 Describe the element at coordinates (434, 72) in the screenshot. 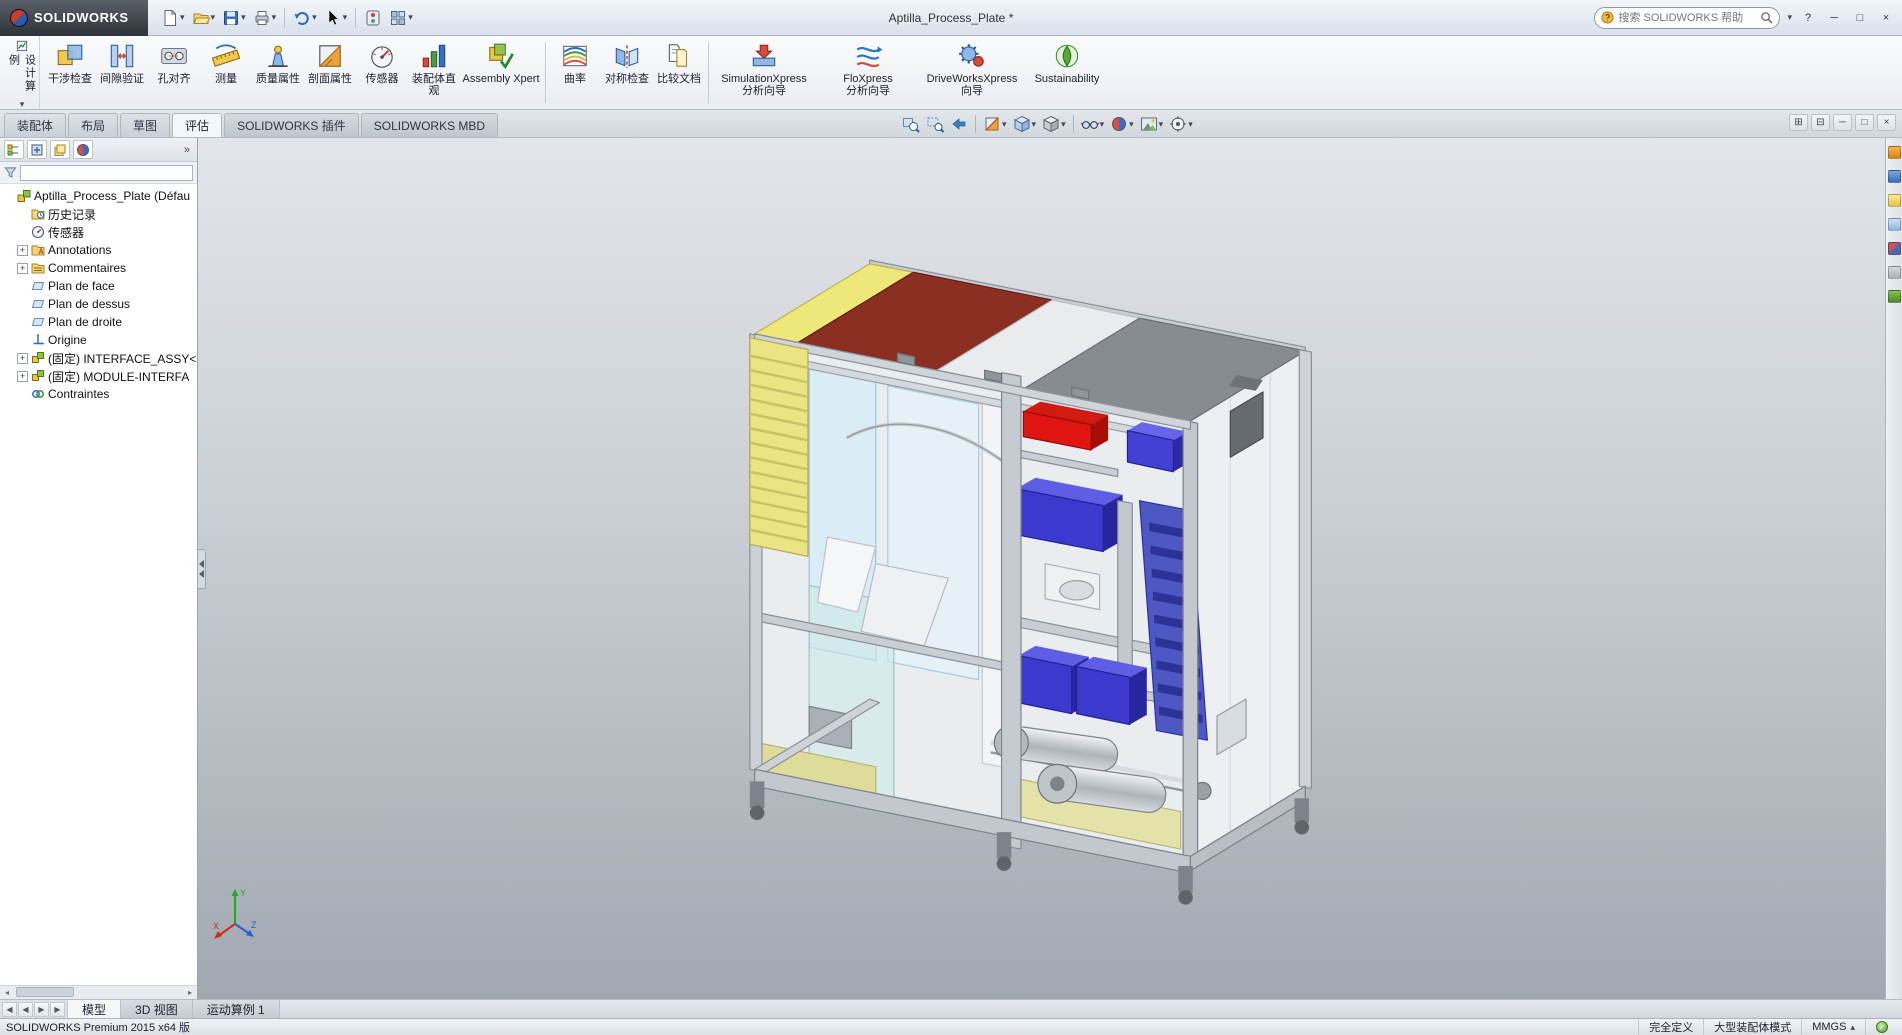

I see `tool-assembly-visualization: 装配体直观` at that location.